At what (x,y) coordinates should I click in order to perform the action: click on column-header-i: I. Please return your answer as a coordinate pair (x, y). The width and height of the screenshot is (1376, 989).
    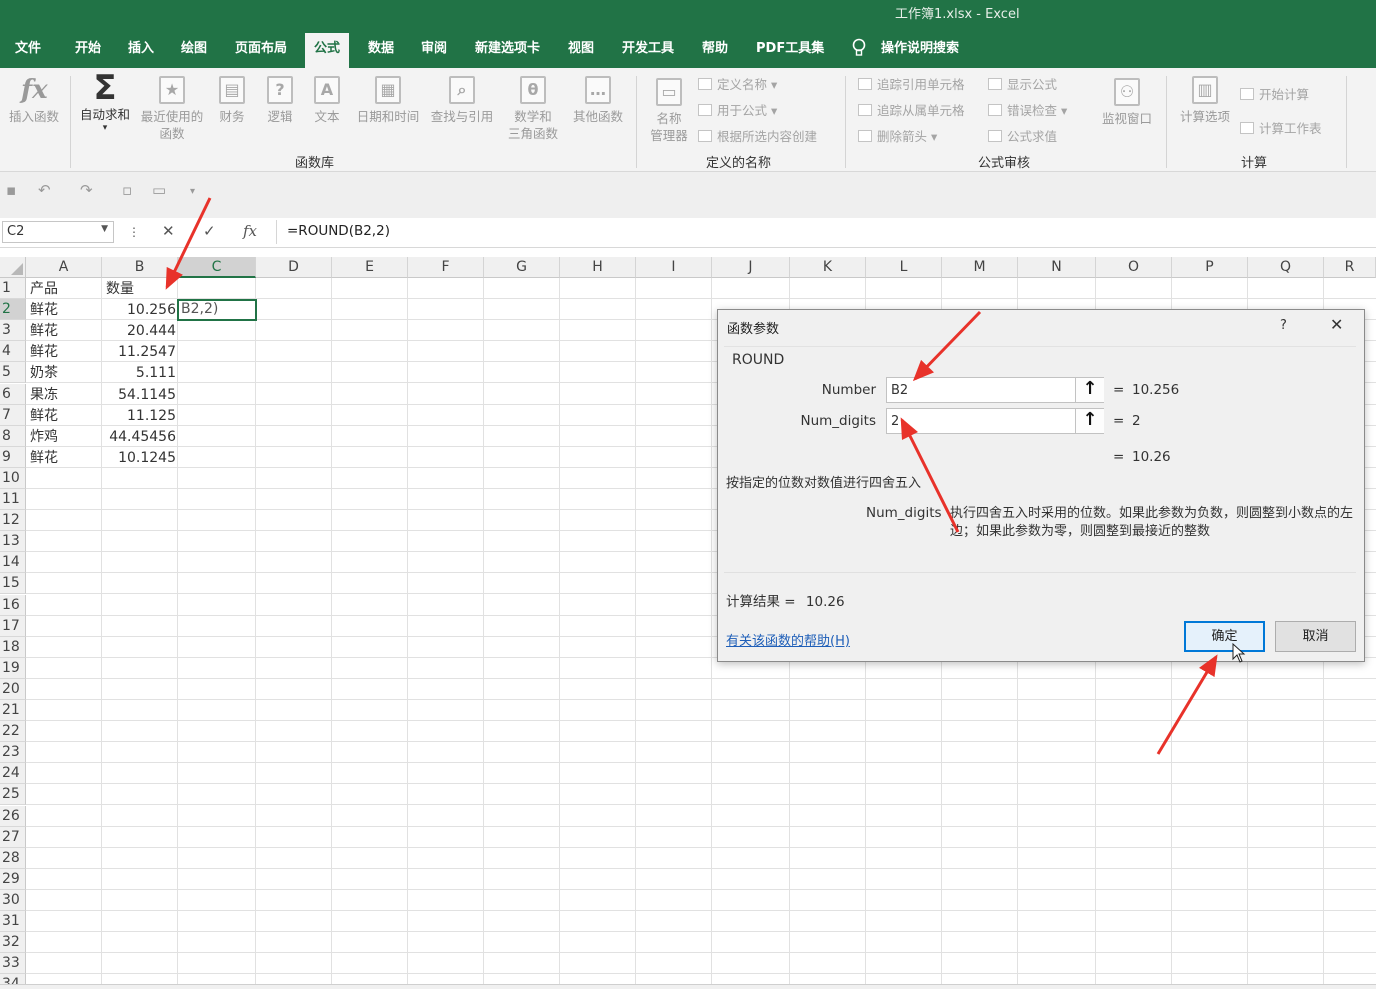
    Looking at the image, I should click on (674, 267).